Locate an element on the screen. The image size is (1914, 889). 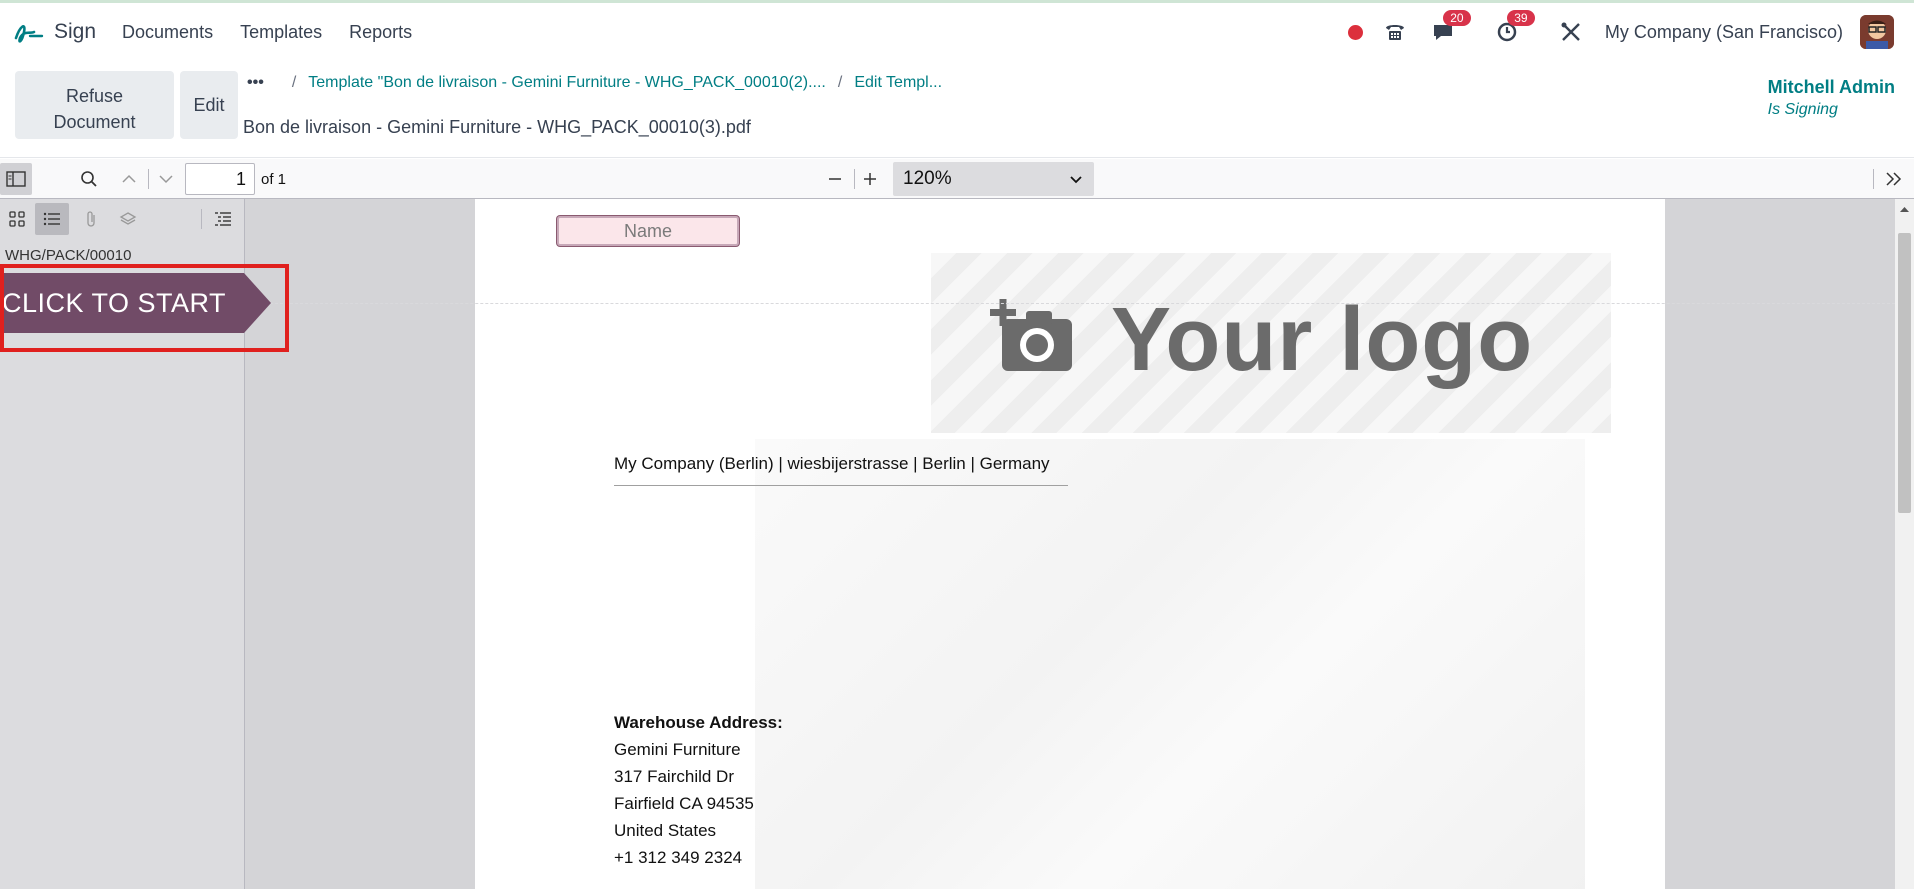
company-divider is located at coordinates (841, 485).